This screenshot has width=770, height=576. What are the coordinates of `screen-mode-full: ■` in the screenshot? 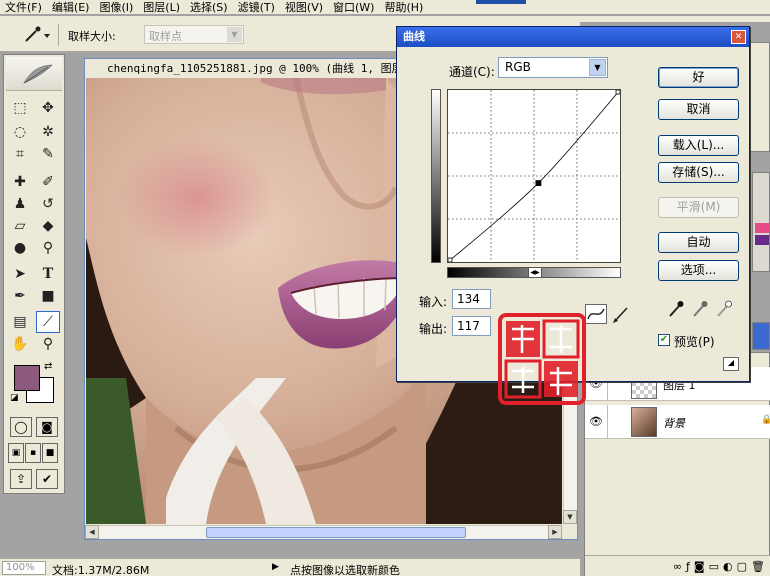 It's located at (50, 453).